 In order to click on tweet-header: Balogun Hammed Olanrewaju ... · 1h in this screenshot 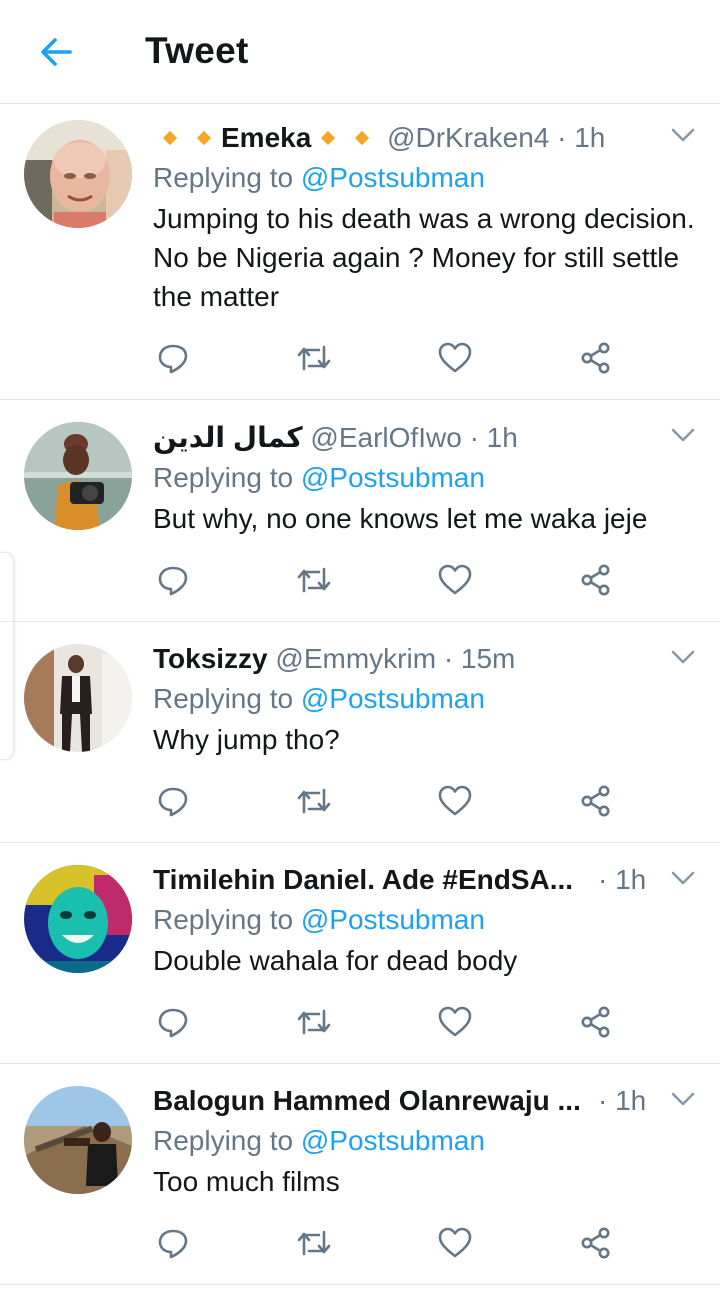, I will do `click(426, 1101)`.